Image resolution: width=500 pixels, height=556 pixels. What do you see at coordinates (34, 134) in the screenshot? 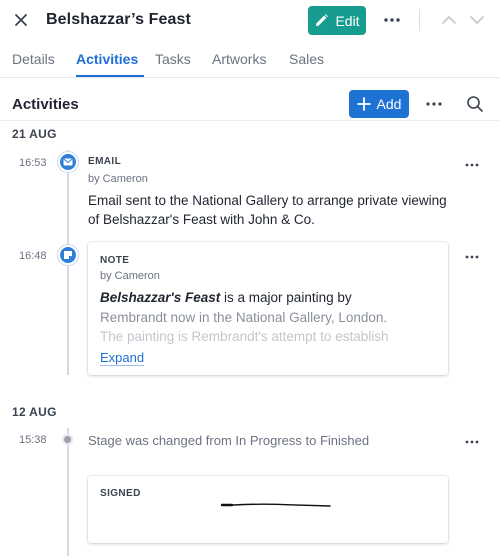
I see `date-header: 21 AUG` at bounding box center [34, 134].